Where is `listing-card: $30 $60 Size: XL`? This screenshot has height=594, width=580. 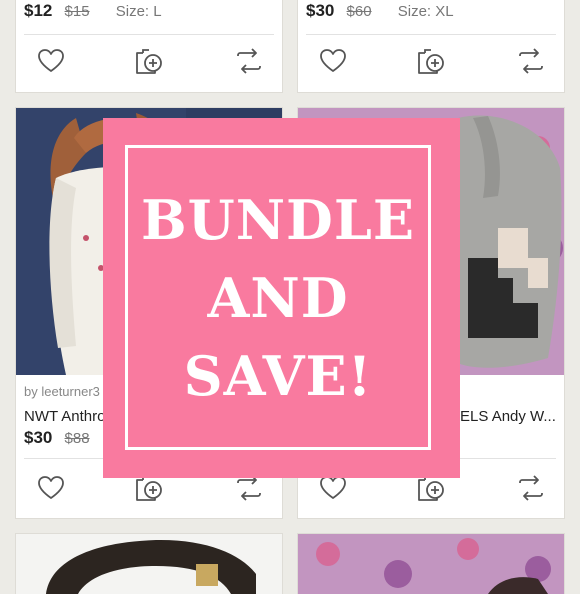 listing-card: $30 $60 Size: XL is located at coordinates (431, 46).